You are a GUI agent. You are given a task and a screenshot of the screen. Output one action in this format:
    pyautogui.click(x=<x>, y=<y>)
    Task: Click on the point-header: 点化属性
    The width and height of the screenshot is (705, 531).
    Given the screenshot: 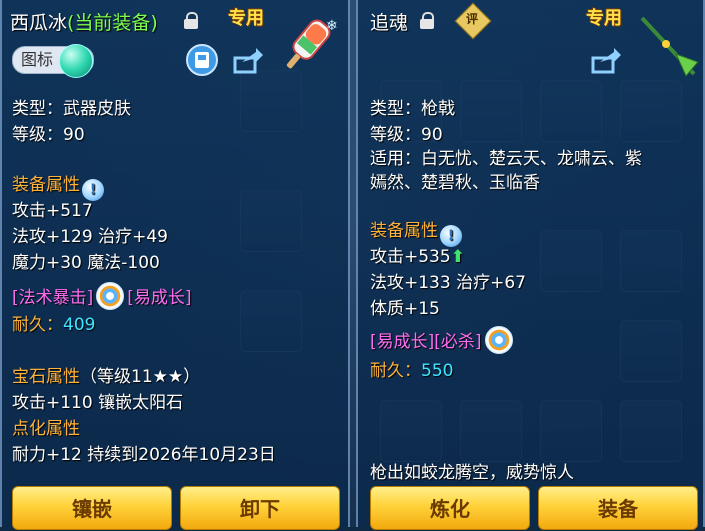 What is the action you would take?
    pyautogui.click(x=46, y=429)
    